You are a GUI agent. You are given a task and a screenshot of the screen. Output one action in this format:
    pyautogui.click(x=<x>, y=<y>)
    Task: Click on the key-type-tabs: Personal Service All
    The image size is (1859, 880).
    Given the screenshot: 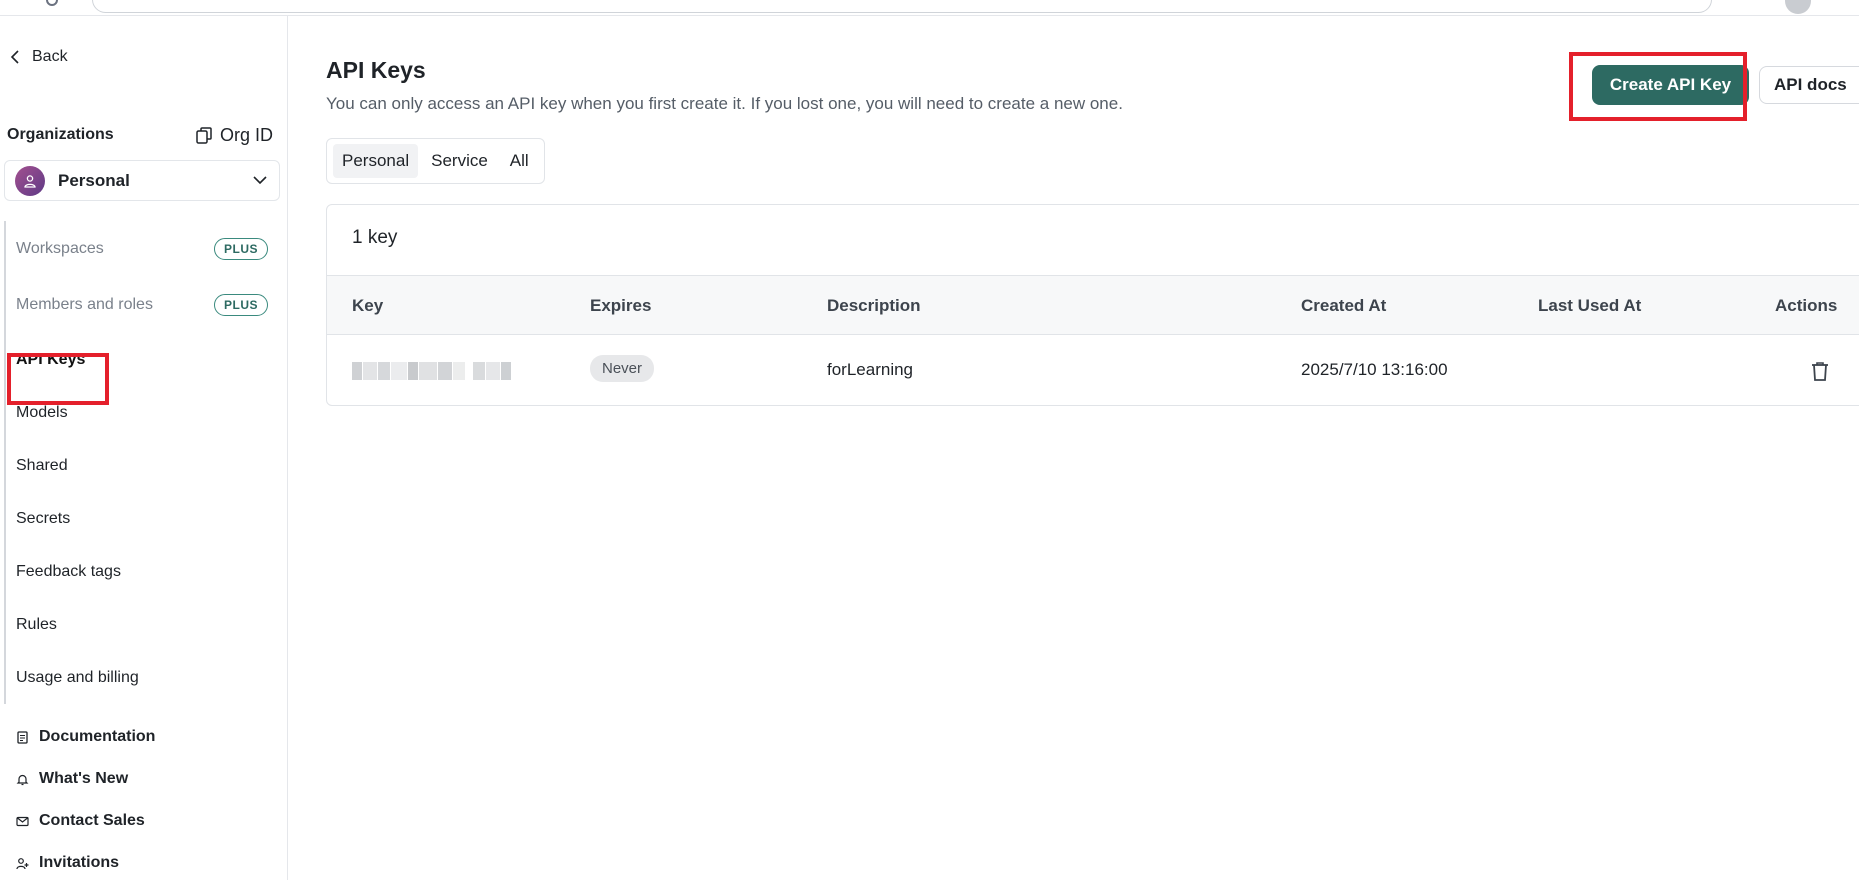 What is the action you would take?
    pyautogui.click(x=435, y=161)
    